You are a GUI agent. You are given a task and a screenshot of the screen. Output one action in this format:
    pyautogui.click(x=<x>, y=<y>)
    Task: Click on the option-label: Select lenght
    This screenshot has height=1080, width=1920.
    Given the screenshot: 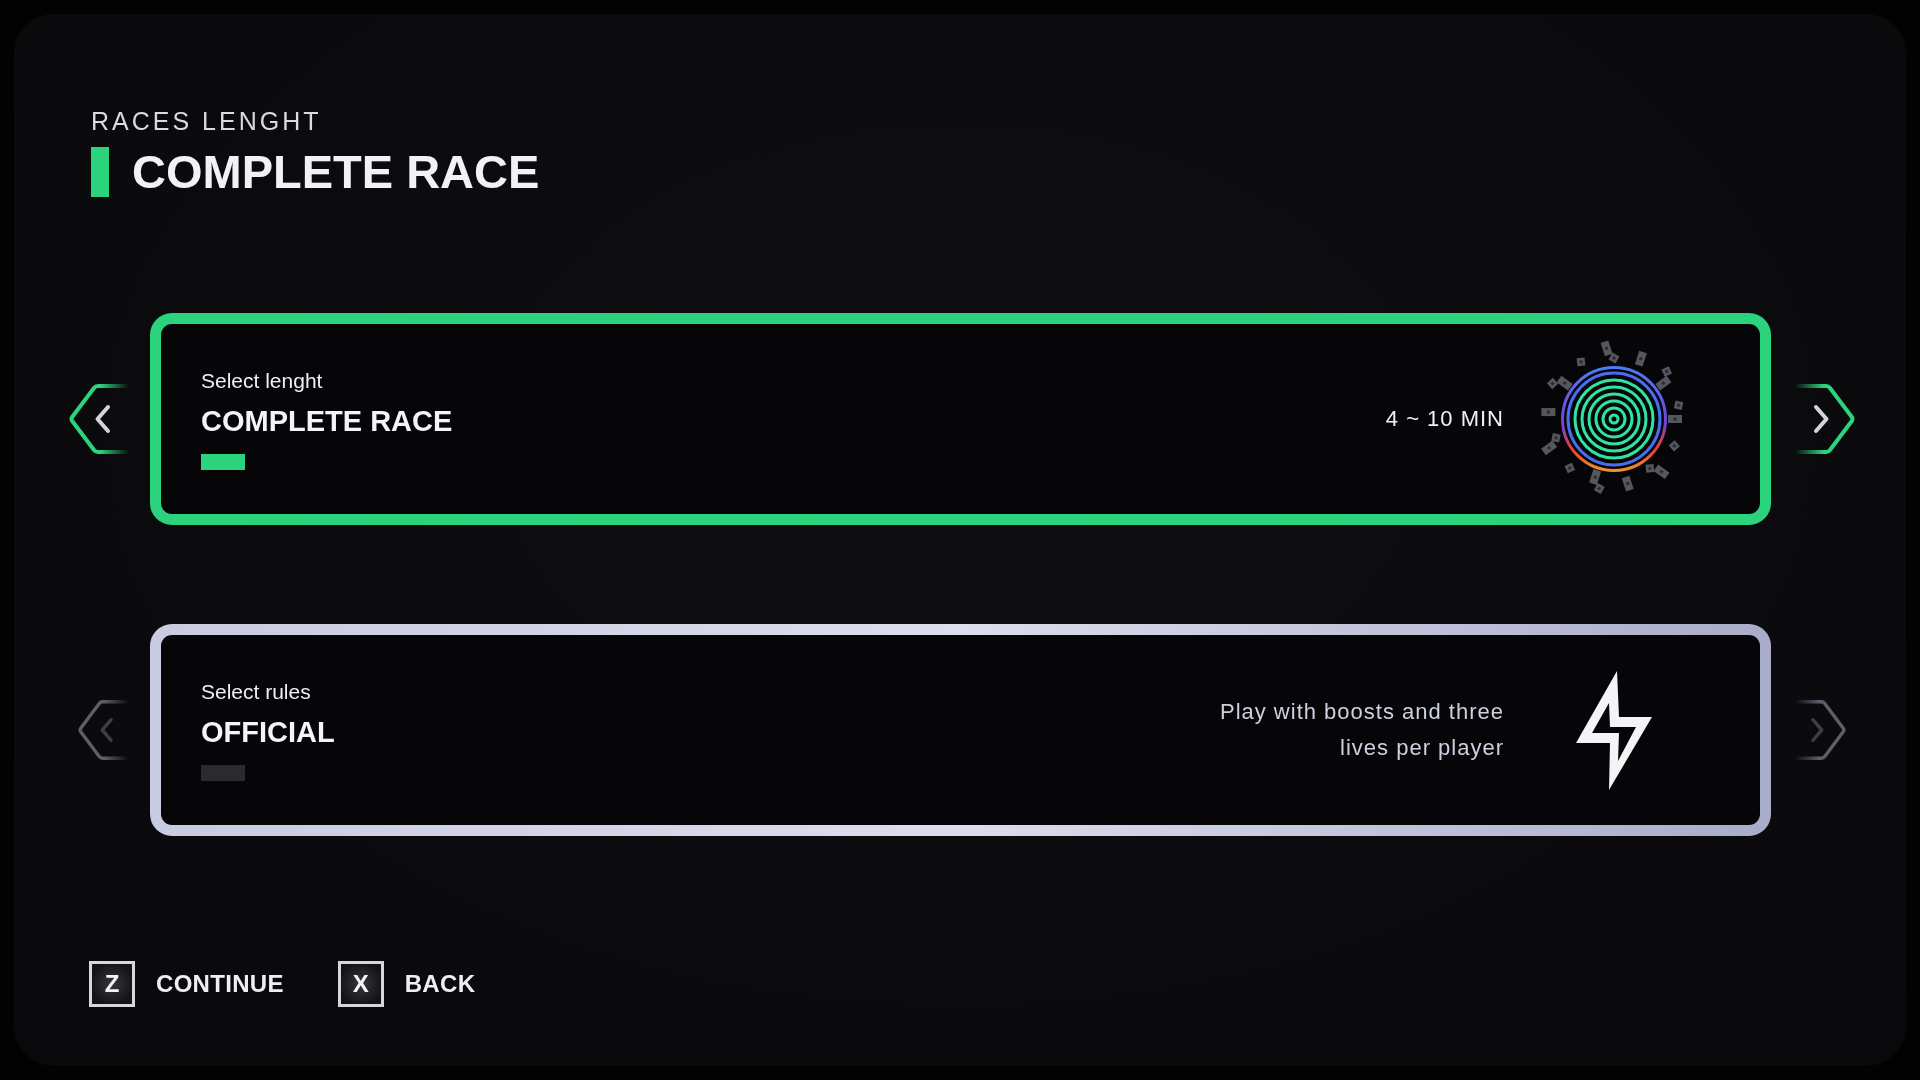 What is the action you would take?
    pyautogui.click(x=262, y=381)
    